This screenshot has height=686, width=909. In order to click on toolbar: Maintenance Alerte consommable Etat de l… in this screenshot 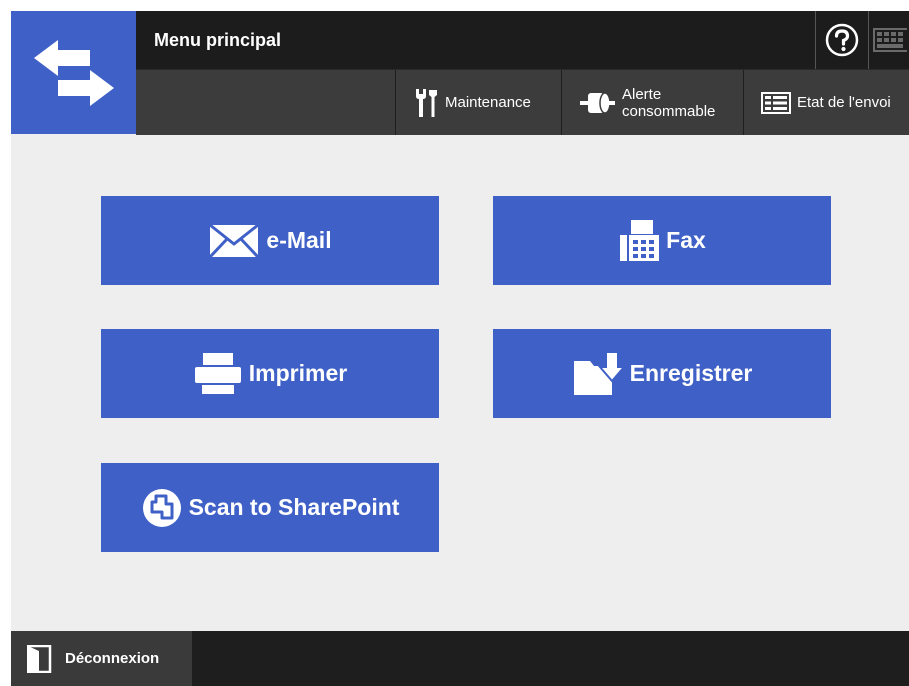, I will do `click(522, 102)`.